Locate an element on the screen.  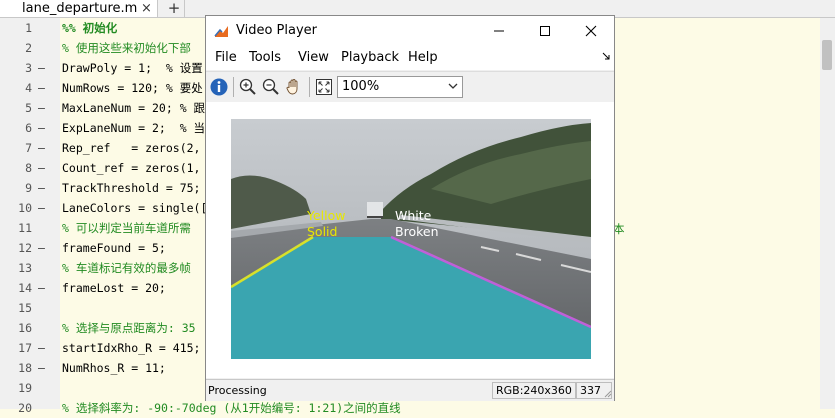
line-number: 18 is located at coordinates (25, 368).